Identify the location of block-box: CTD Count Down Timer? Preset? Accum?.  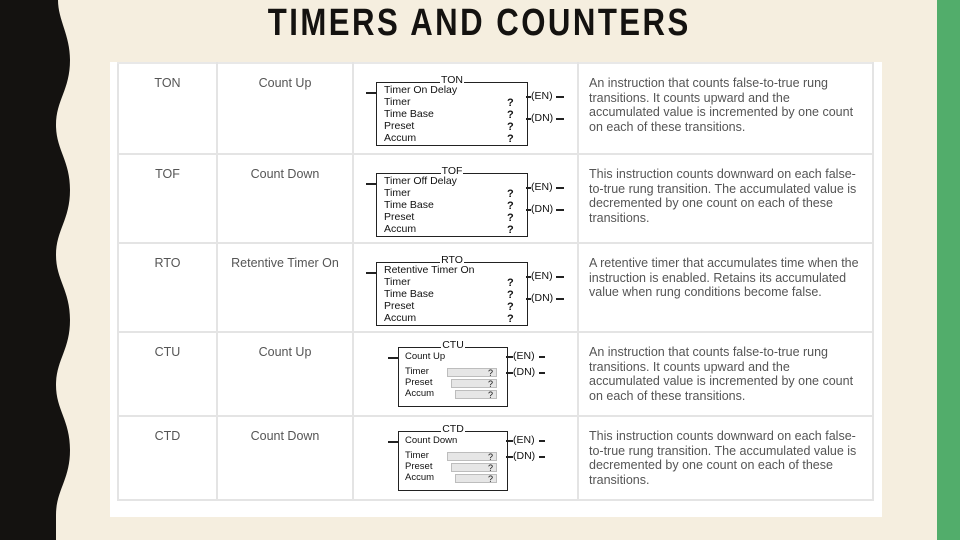
(453, 457).